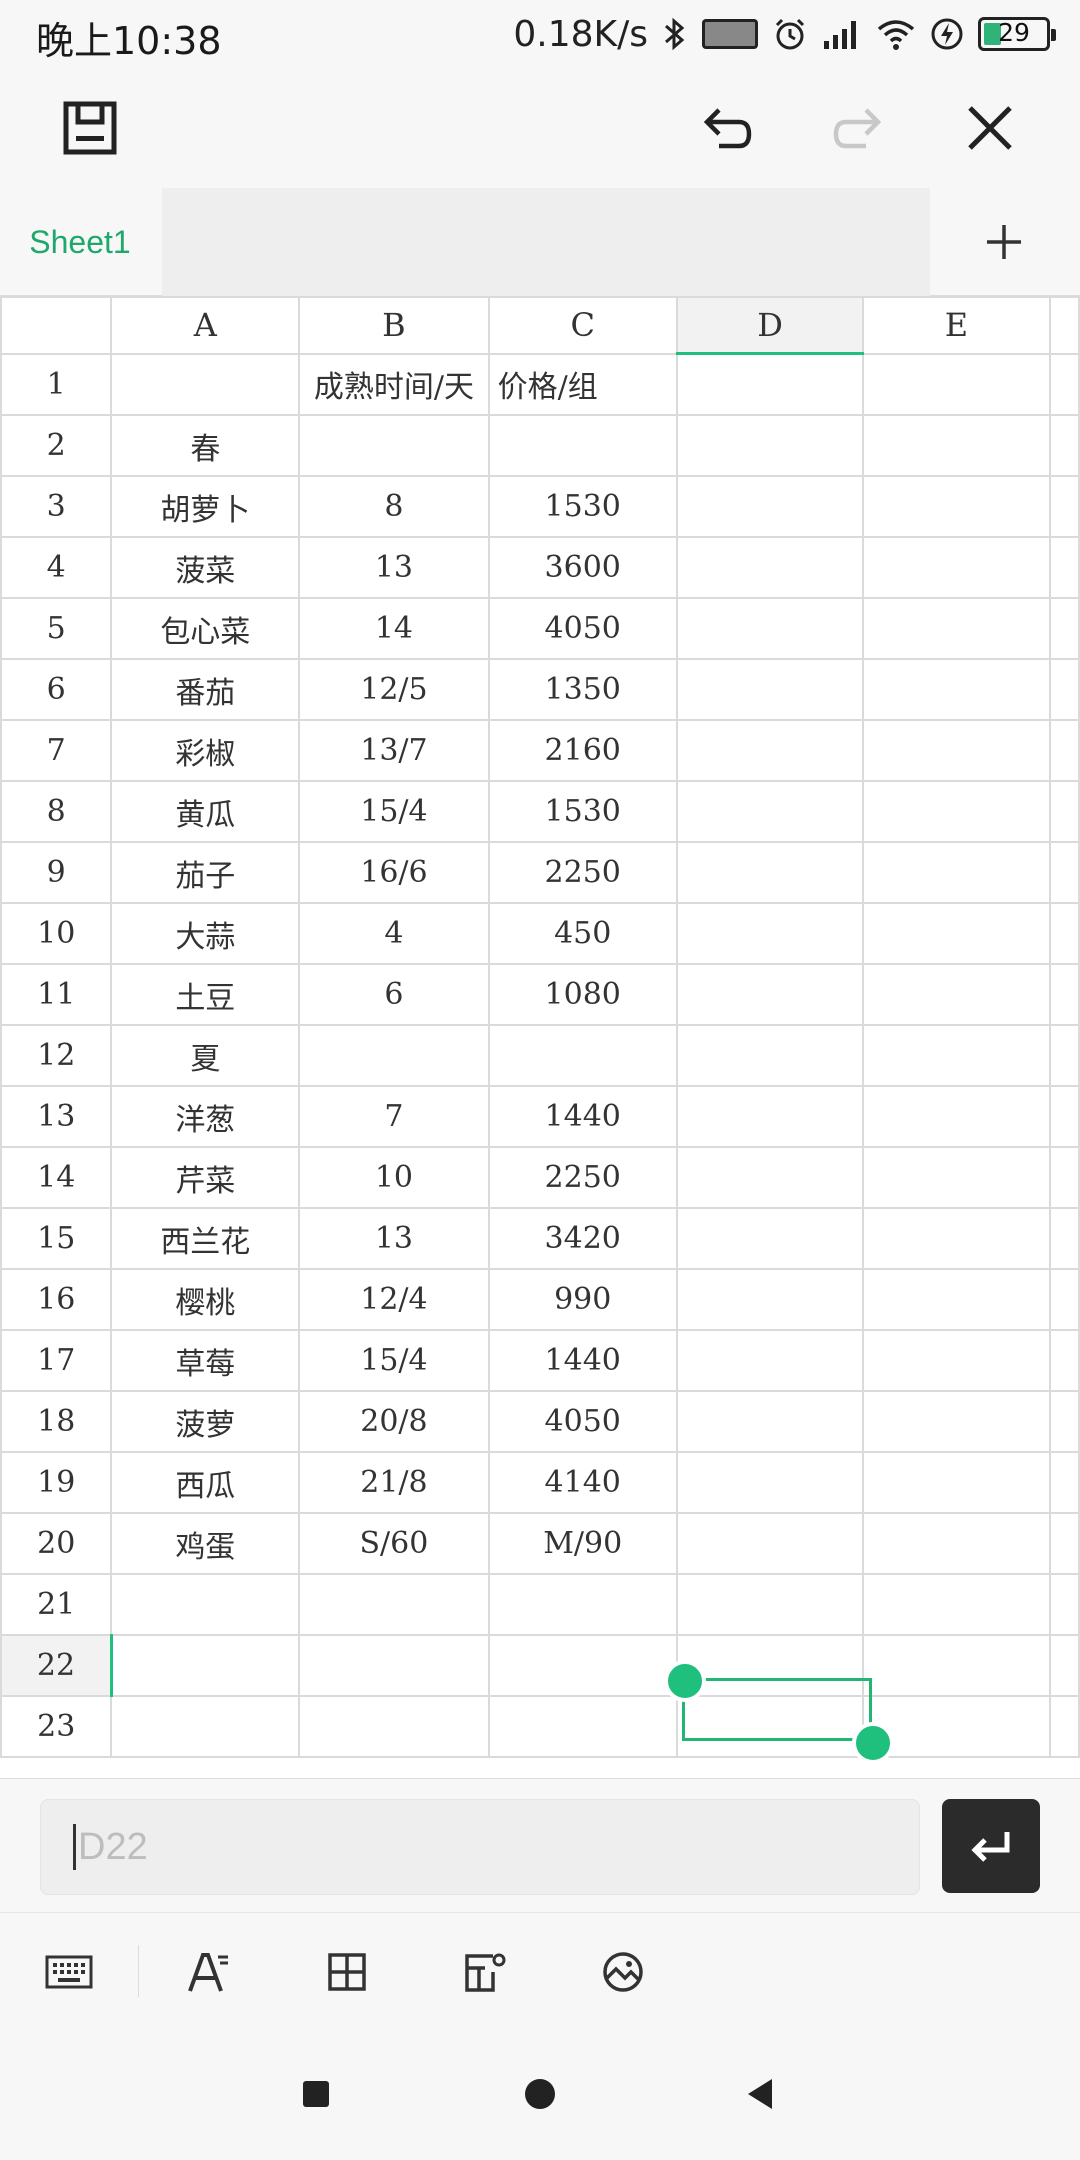 Image resolution: width=1080 pixels, height=2160 pixels. Describe the element at coordinates (394, 384) in the screenshot. I see `cell-b: 成熟时间/天` at that location.